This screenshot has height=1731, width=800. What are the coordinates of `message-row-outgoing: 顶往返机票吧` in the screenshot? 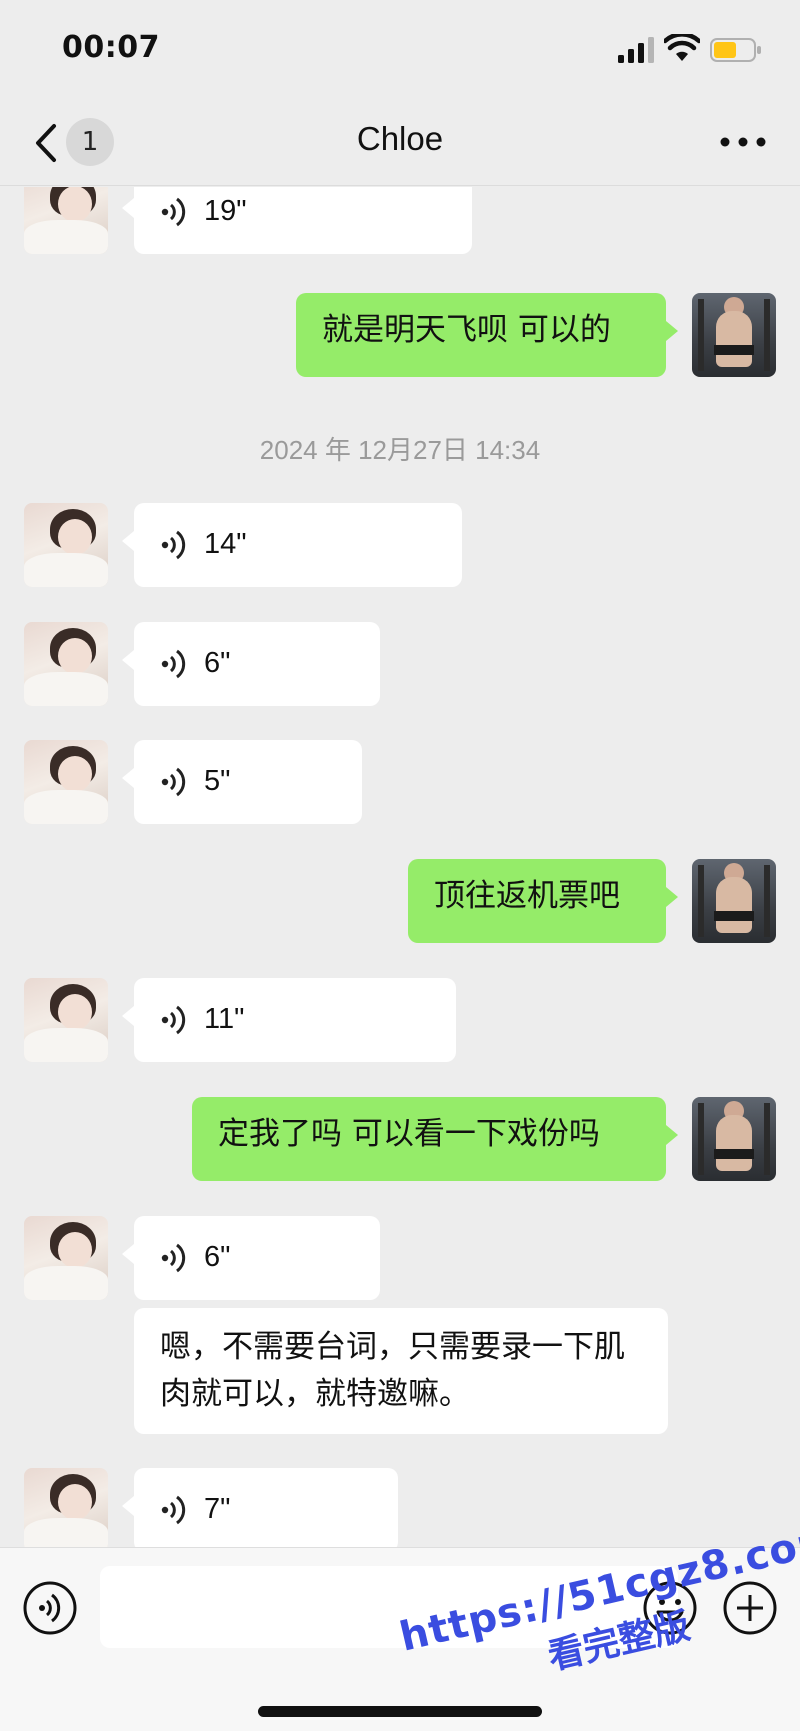 It's located at (400, 901).